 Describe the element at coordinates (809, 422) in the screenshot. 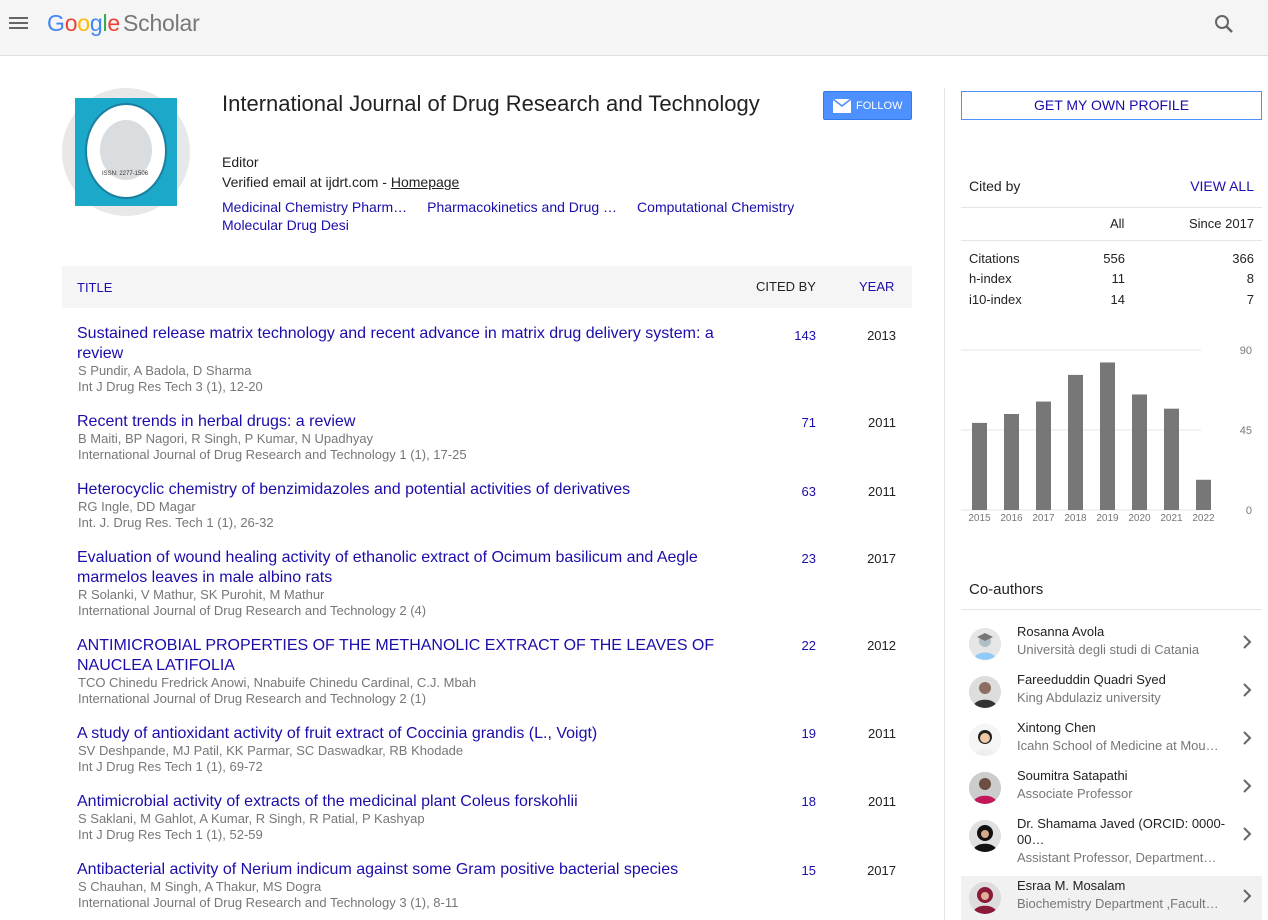

I see `cited-by-count: 71` at that location.